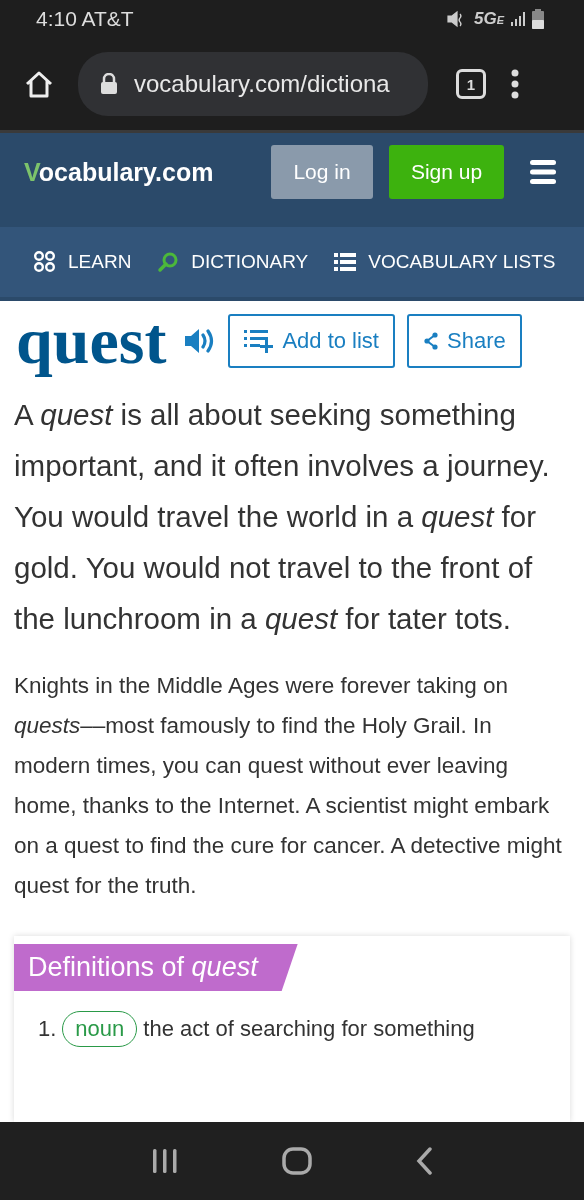 The height and width of the screenshot is (1200, 584). Describe the element at coordinates (253, 84) in the screenshot. I see `address-bar: vocabulary.com/dictiona` at that location.